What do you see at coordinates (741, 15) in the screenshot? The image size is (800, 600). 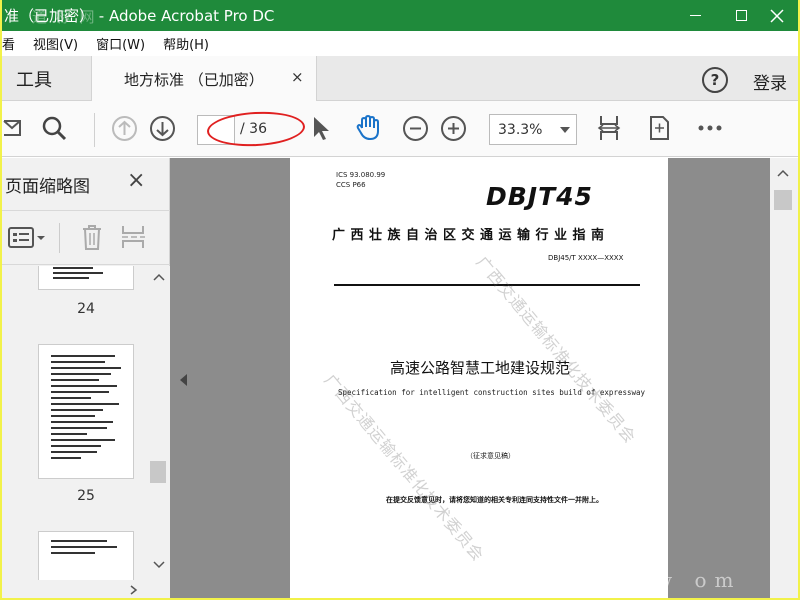 I see `maximize-icon` at bounding box center [741, 15].